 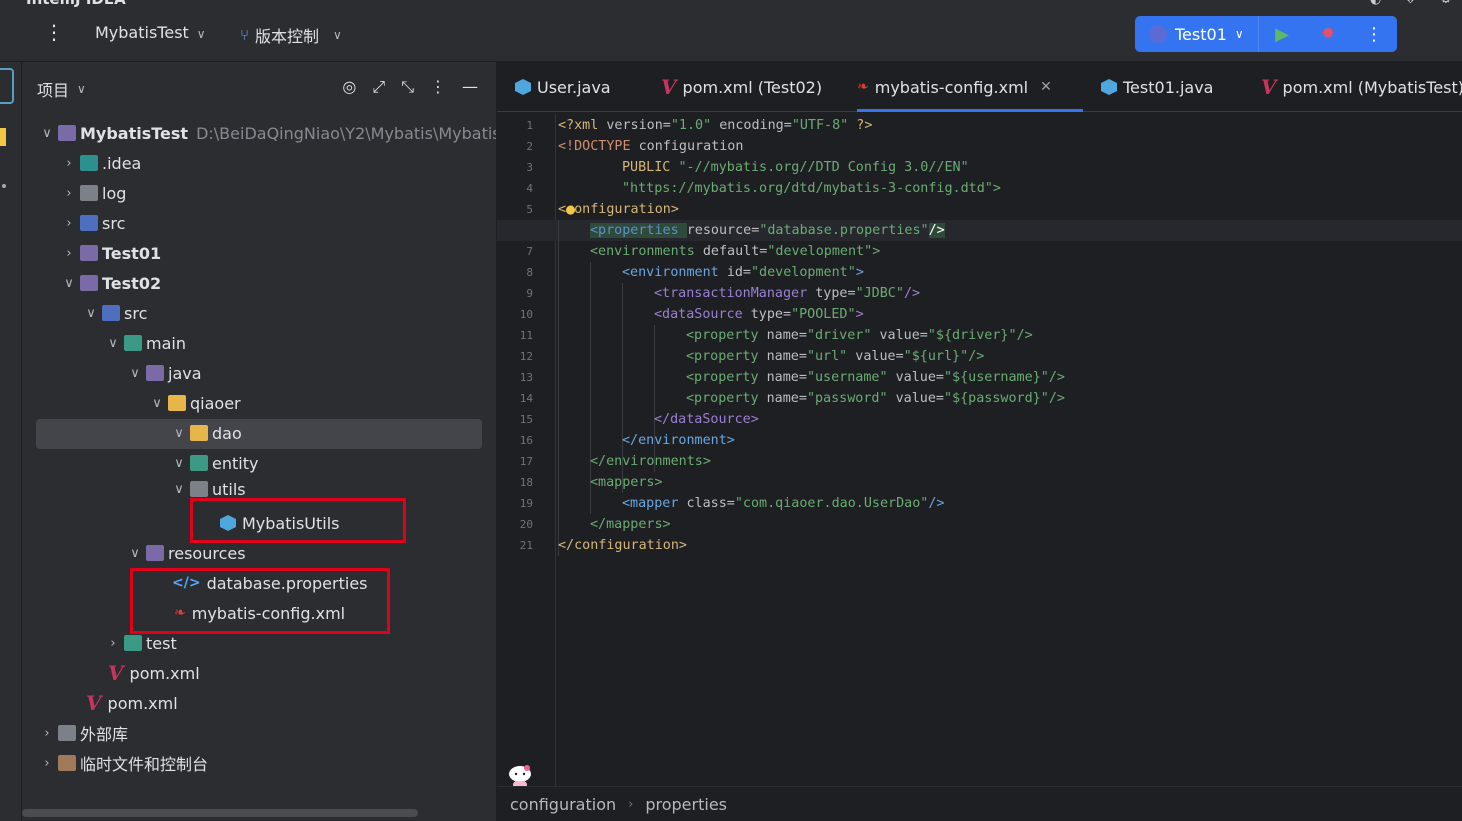 What do you see at coordinates (206, 489) in the screenshot?
I see `tree-node: ∨ utils` at bounding box center [206, 489].